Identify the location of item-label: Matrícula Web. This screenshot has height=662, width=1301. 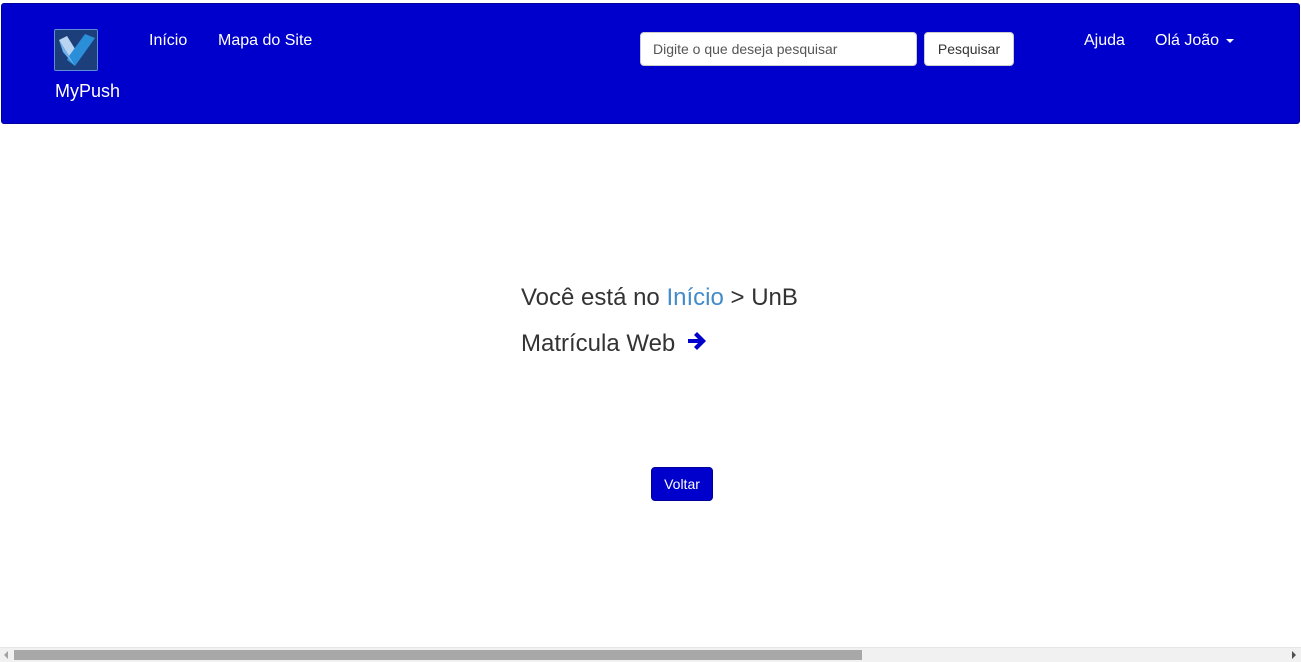
(598, 343).